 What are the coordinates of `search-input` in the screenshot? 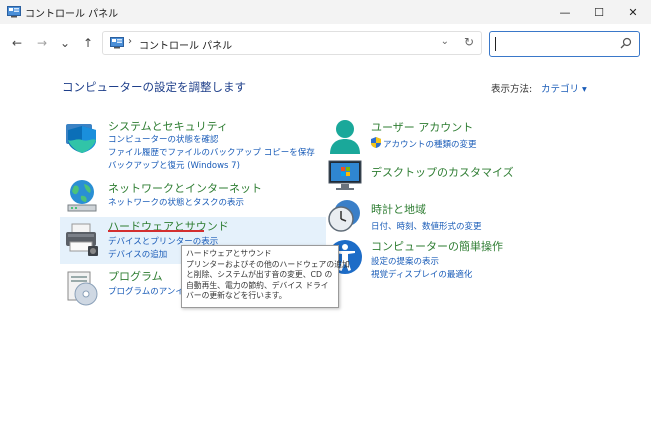 It's located at (564, 44).